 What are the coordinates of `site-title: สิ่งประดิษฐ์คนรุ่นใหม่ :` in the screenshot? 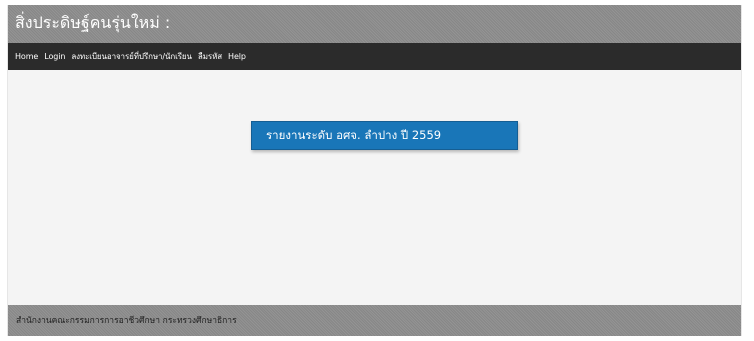 It's located at (92, 23).